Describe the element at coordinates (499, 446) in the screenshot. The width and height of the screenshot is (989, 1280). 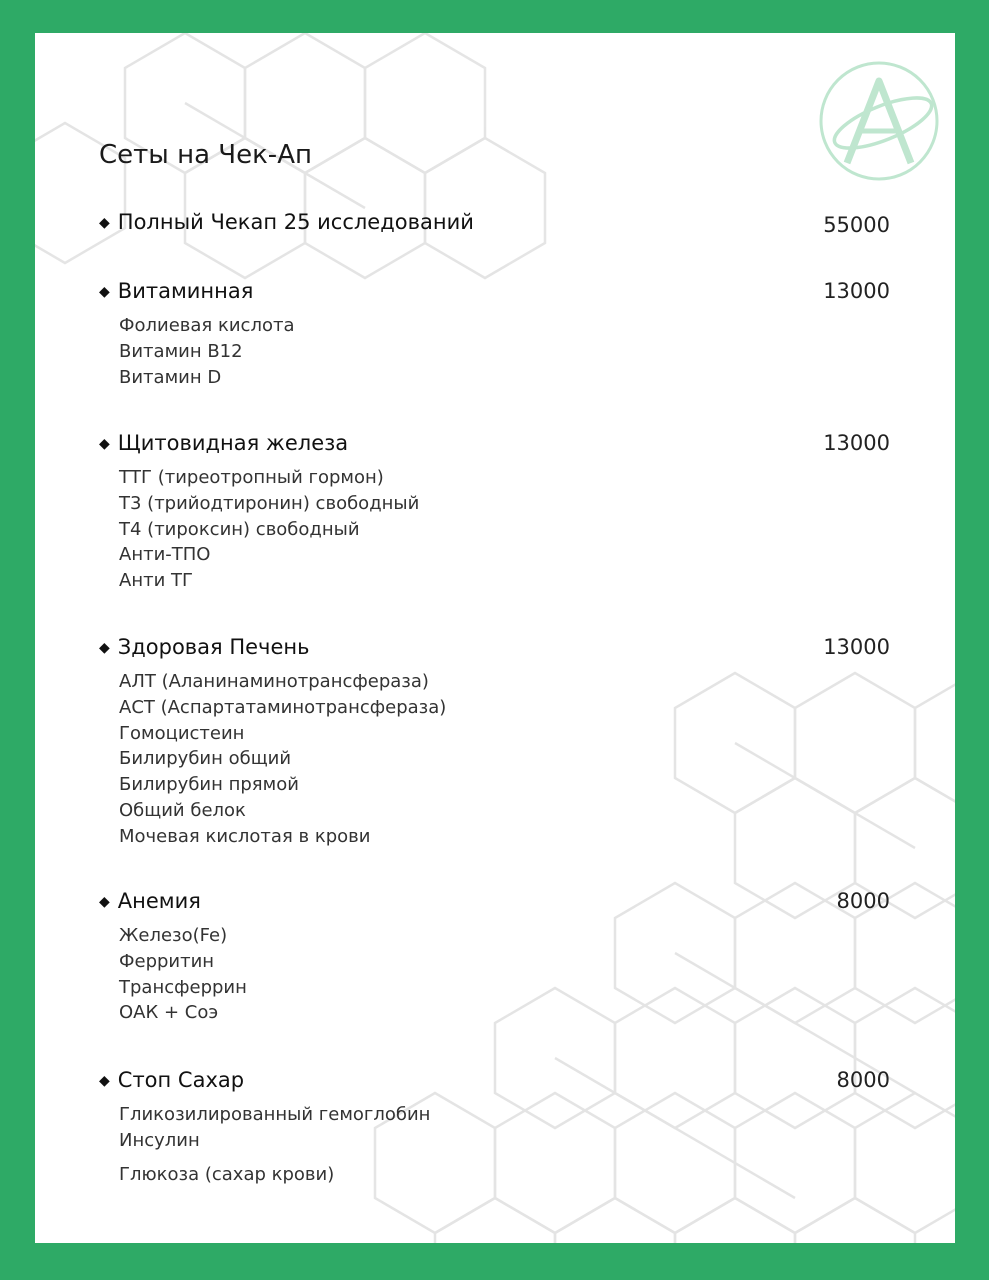
I see `section-header: ◆ Щитовидная железа 13000` at that location.